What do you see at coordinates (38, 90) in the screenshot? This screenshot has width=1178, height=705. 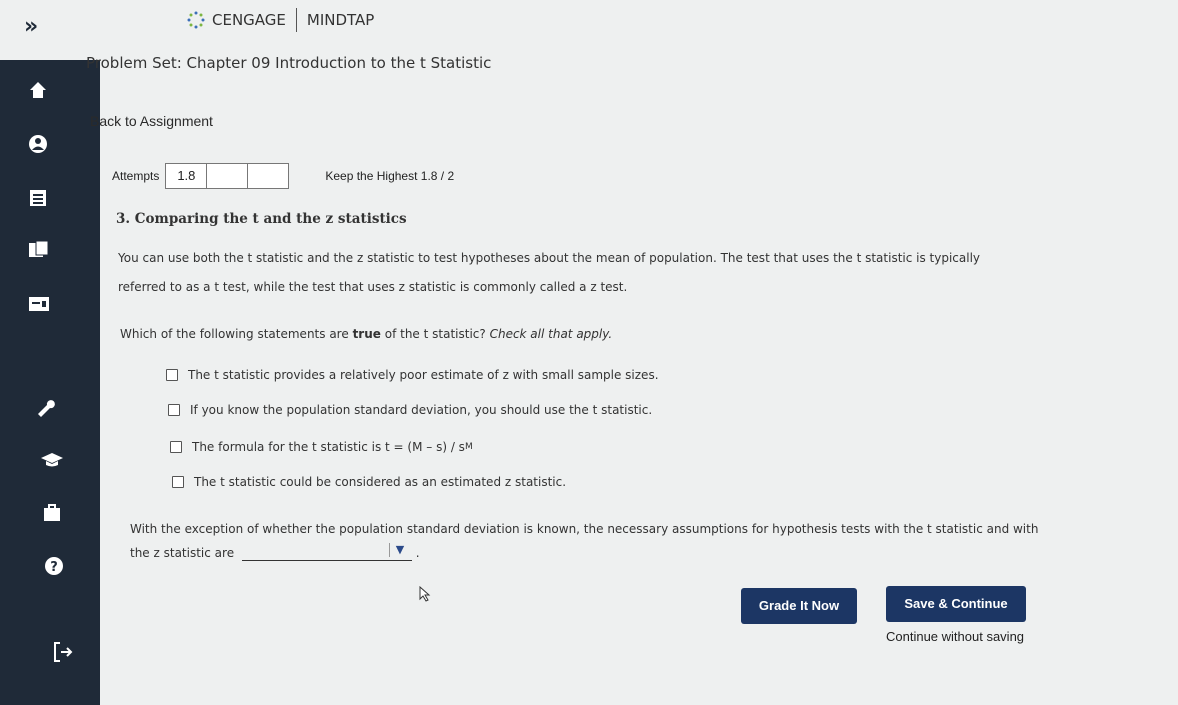 I see `home-icon` at bounding box center [38, 90].